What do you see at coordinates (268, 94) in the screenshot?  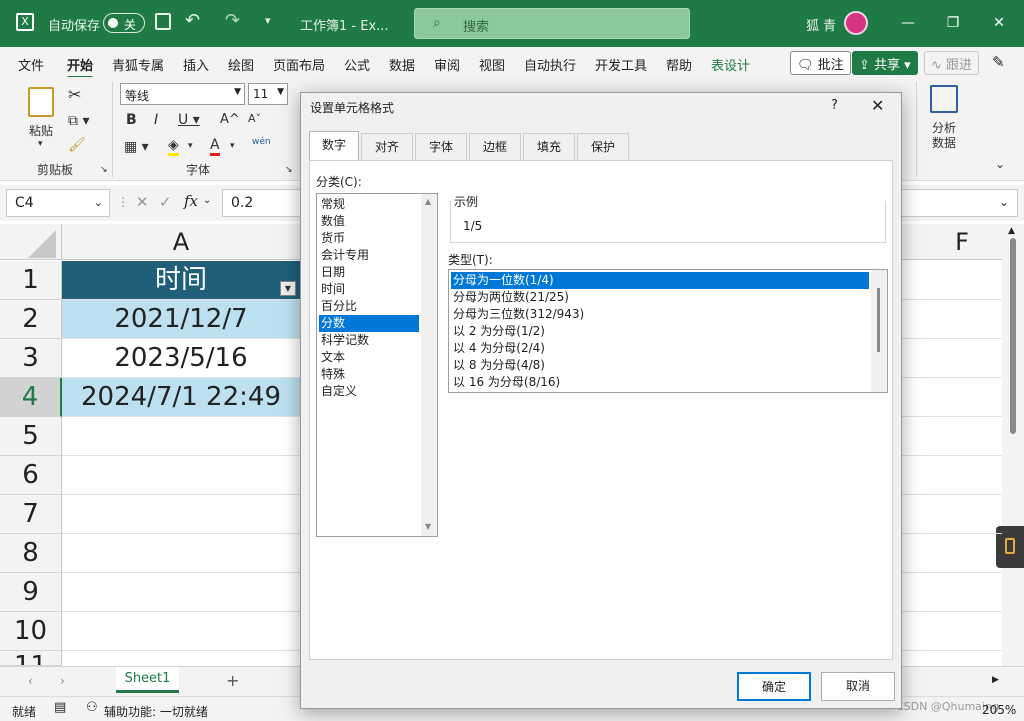 I see `font-size-select: 11 ▼` at bounding box center [268, 94].